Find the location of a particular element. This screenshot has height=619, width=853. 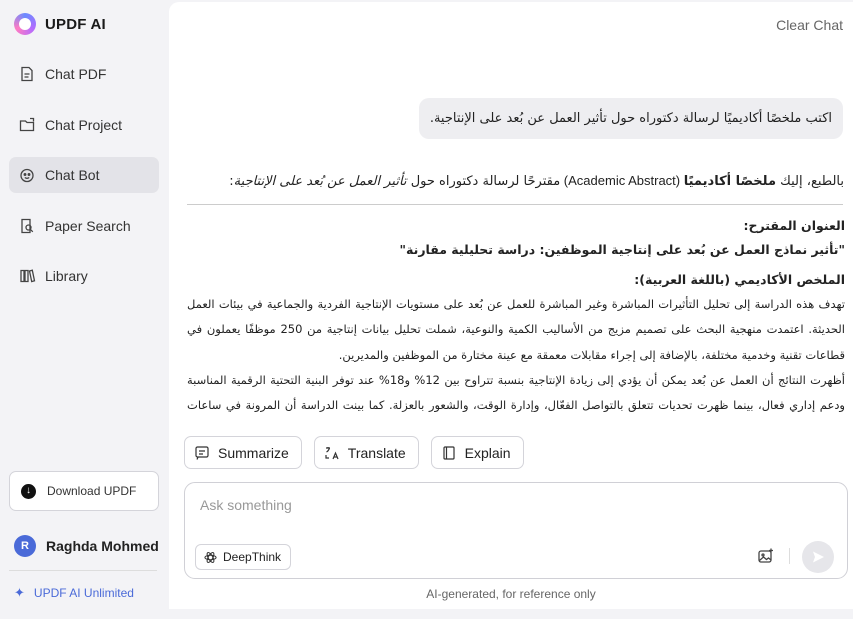

sidebar-item-label: Library is located at coordinates (66, 276).